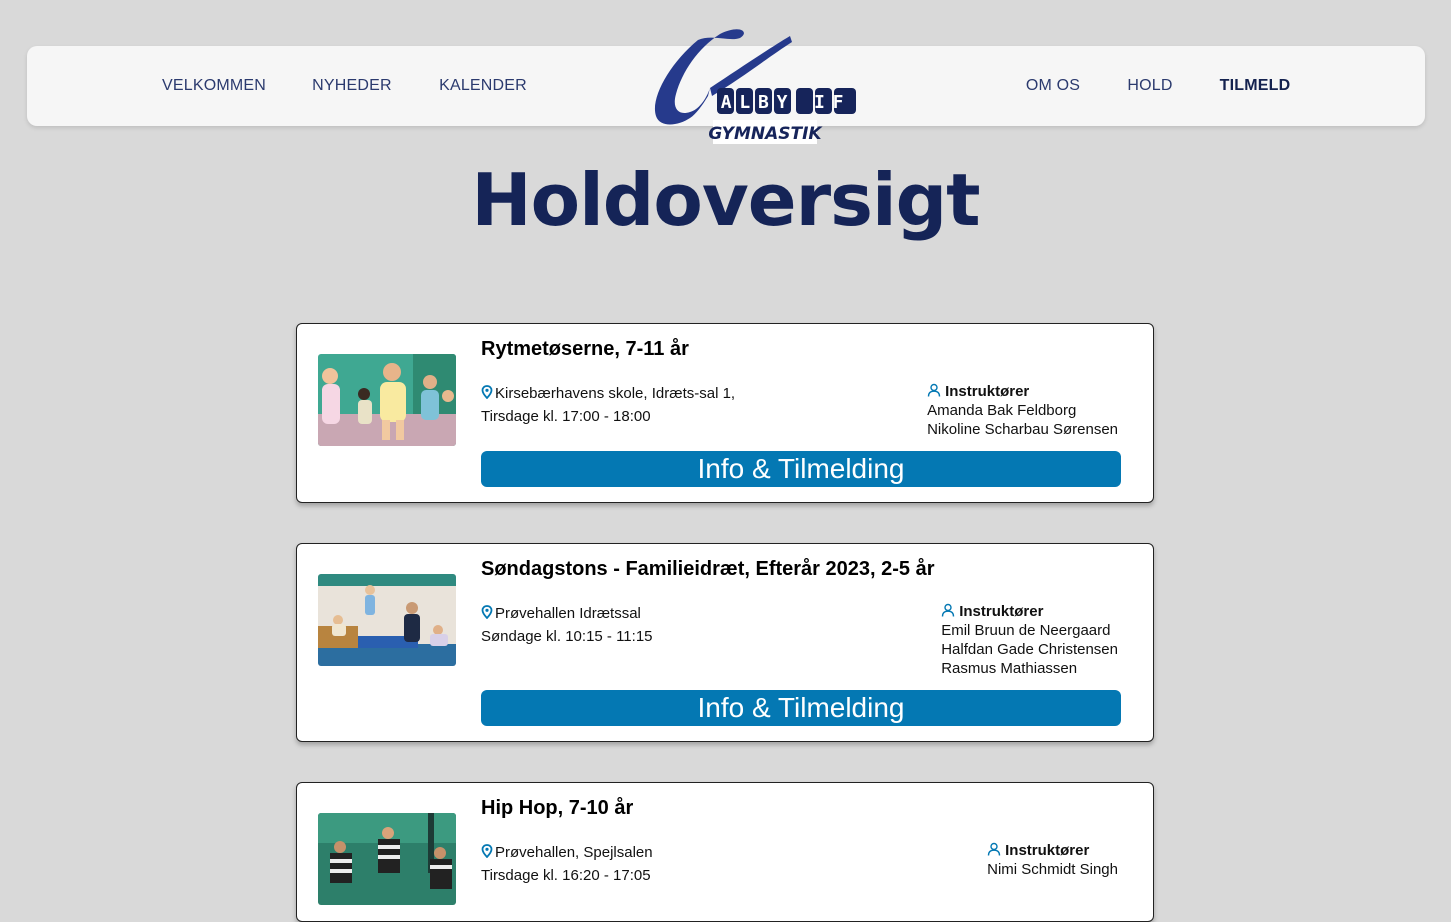  Describe the element at coordinates (1053, 86) in the screenshot. I see `nav-link-om-os: OM OS` at that location.